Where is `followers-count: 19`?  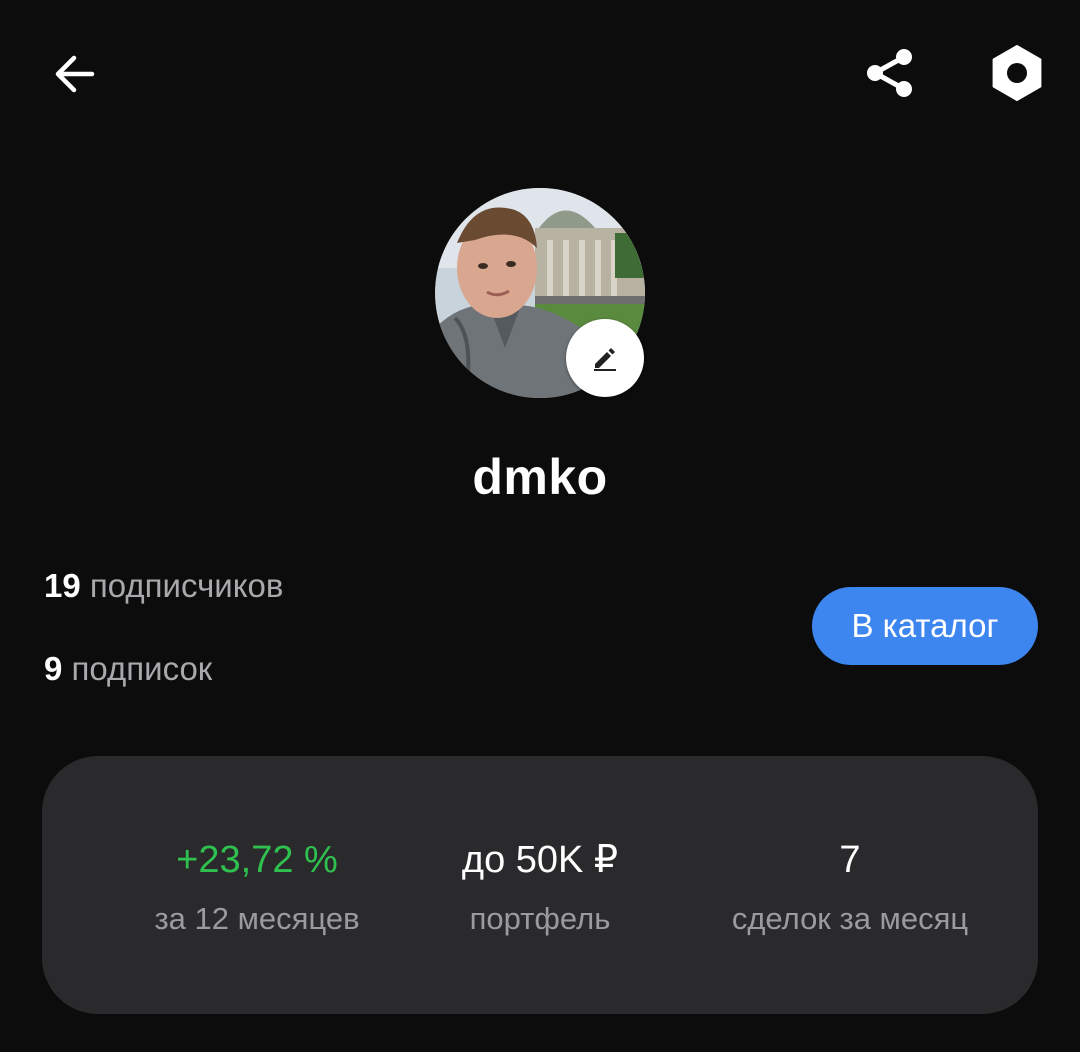 followers-count: 19 is located at coordinates (62, 585).